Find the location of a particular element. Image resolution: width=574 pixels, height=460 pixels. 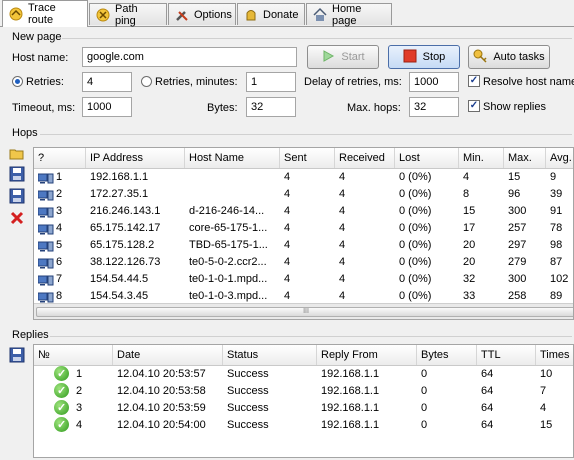

reply-cell: Success is located at coordinates (248, 391).